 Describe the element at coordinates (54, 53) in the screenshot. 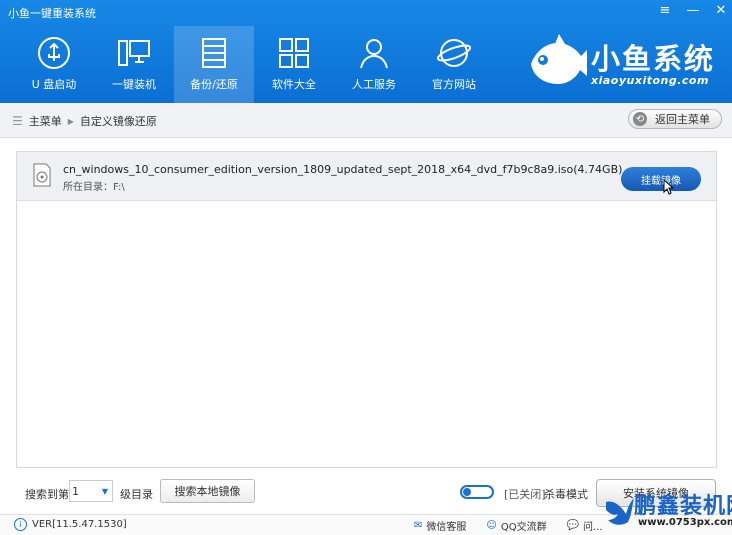

I see `usb-icon` at that location.